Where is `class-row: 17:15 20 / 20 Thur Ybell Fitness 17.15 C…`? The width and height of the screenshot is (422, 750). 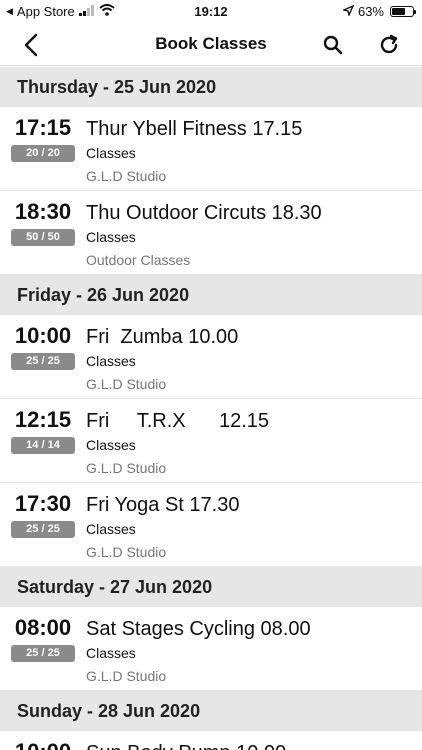 class-row: 17:15 20 / 20 Thur Ybell Fitness 17.15 C… is located at coordinates (211, 149).